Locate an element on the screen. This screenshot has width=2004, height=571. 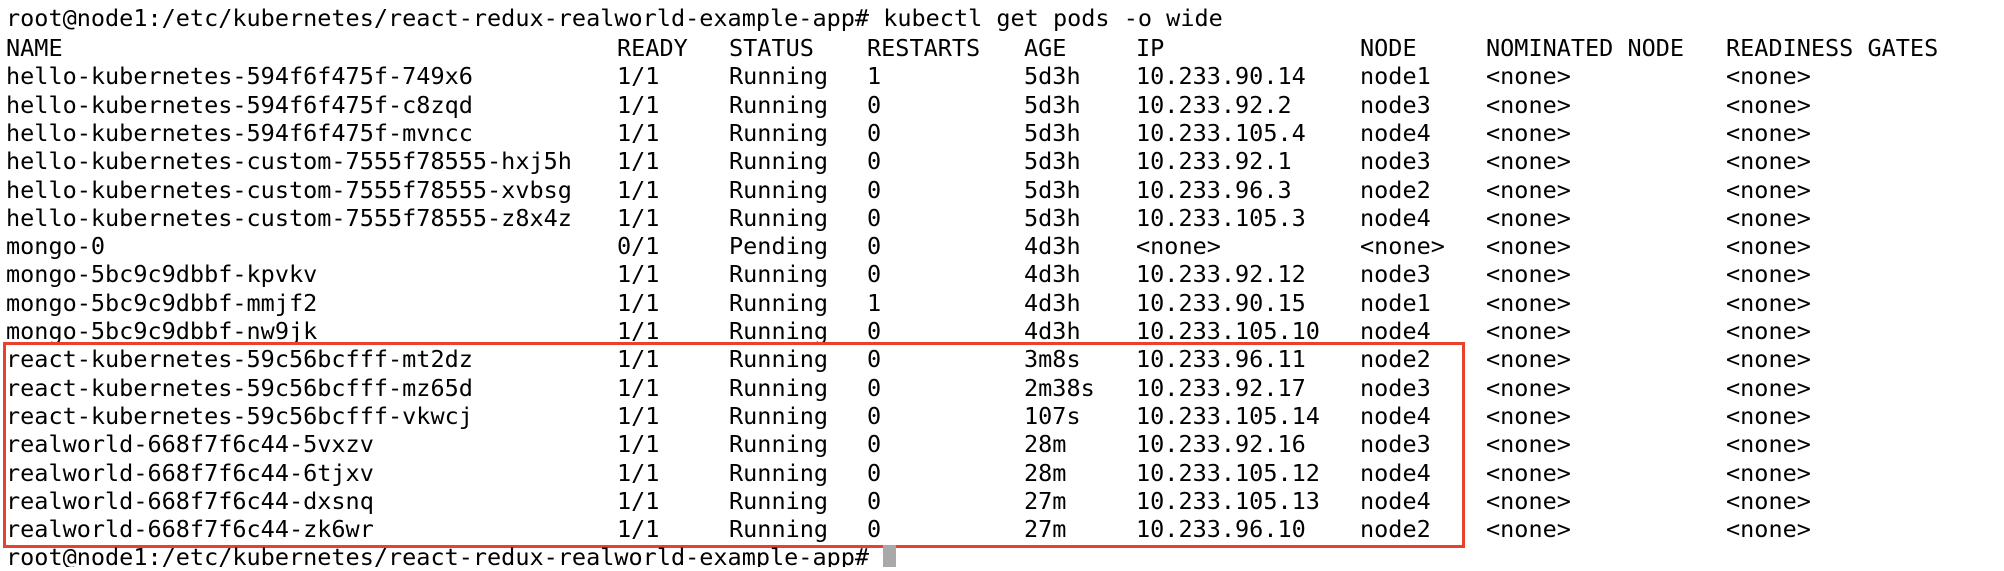
command-text: kubectl get pods -o wide is located at coordinates (1053, 18).